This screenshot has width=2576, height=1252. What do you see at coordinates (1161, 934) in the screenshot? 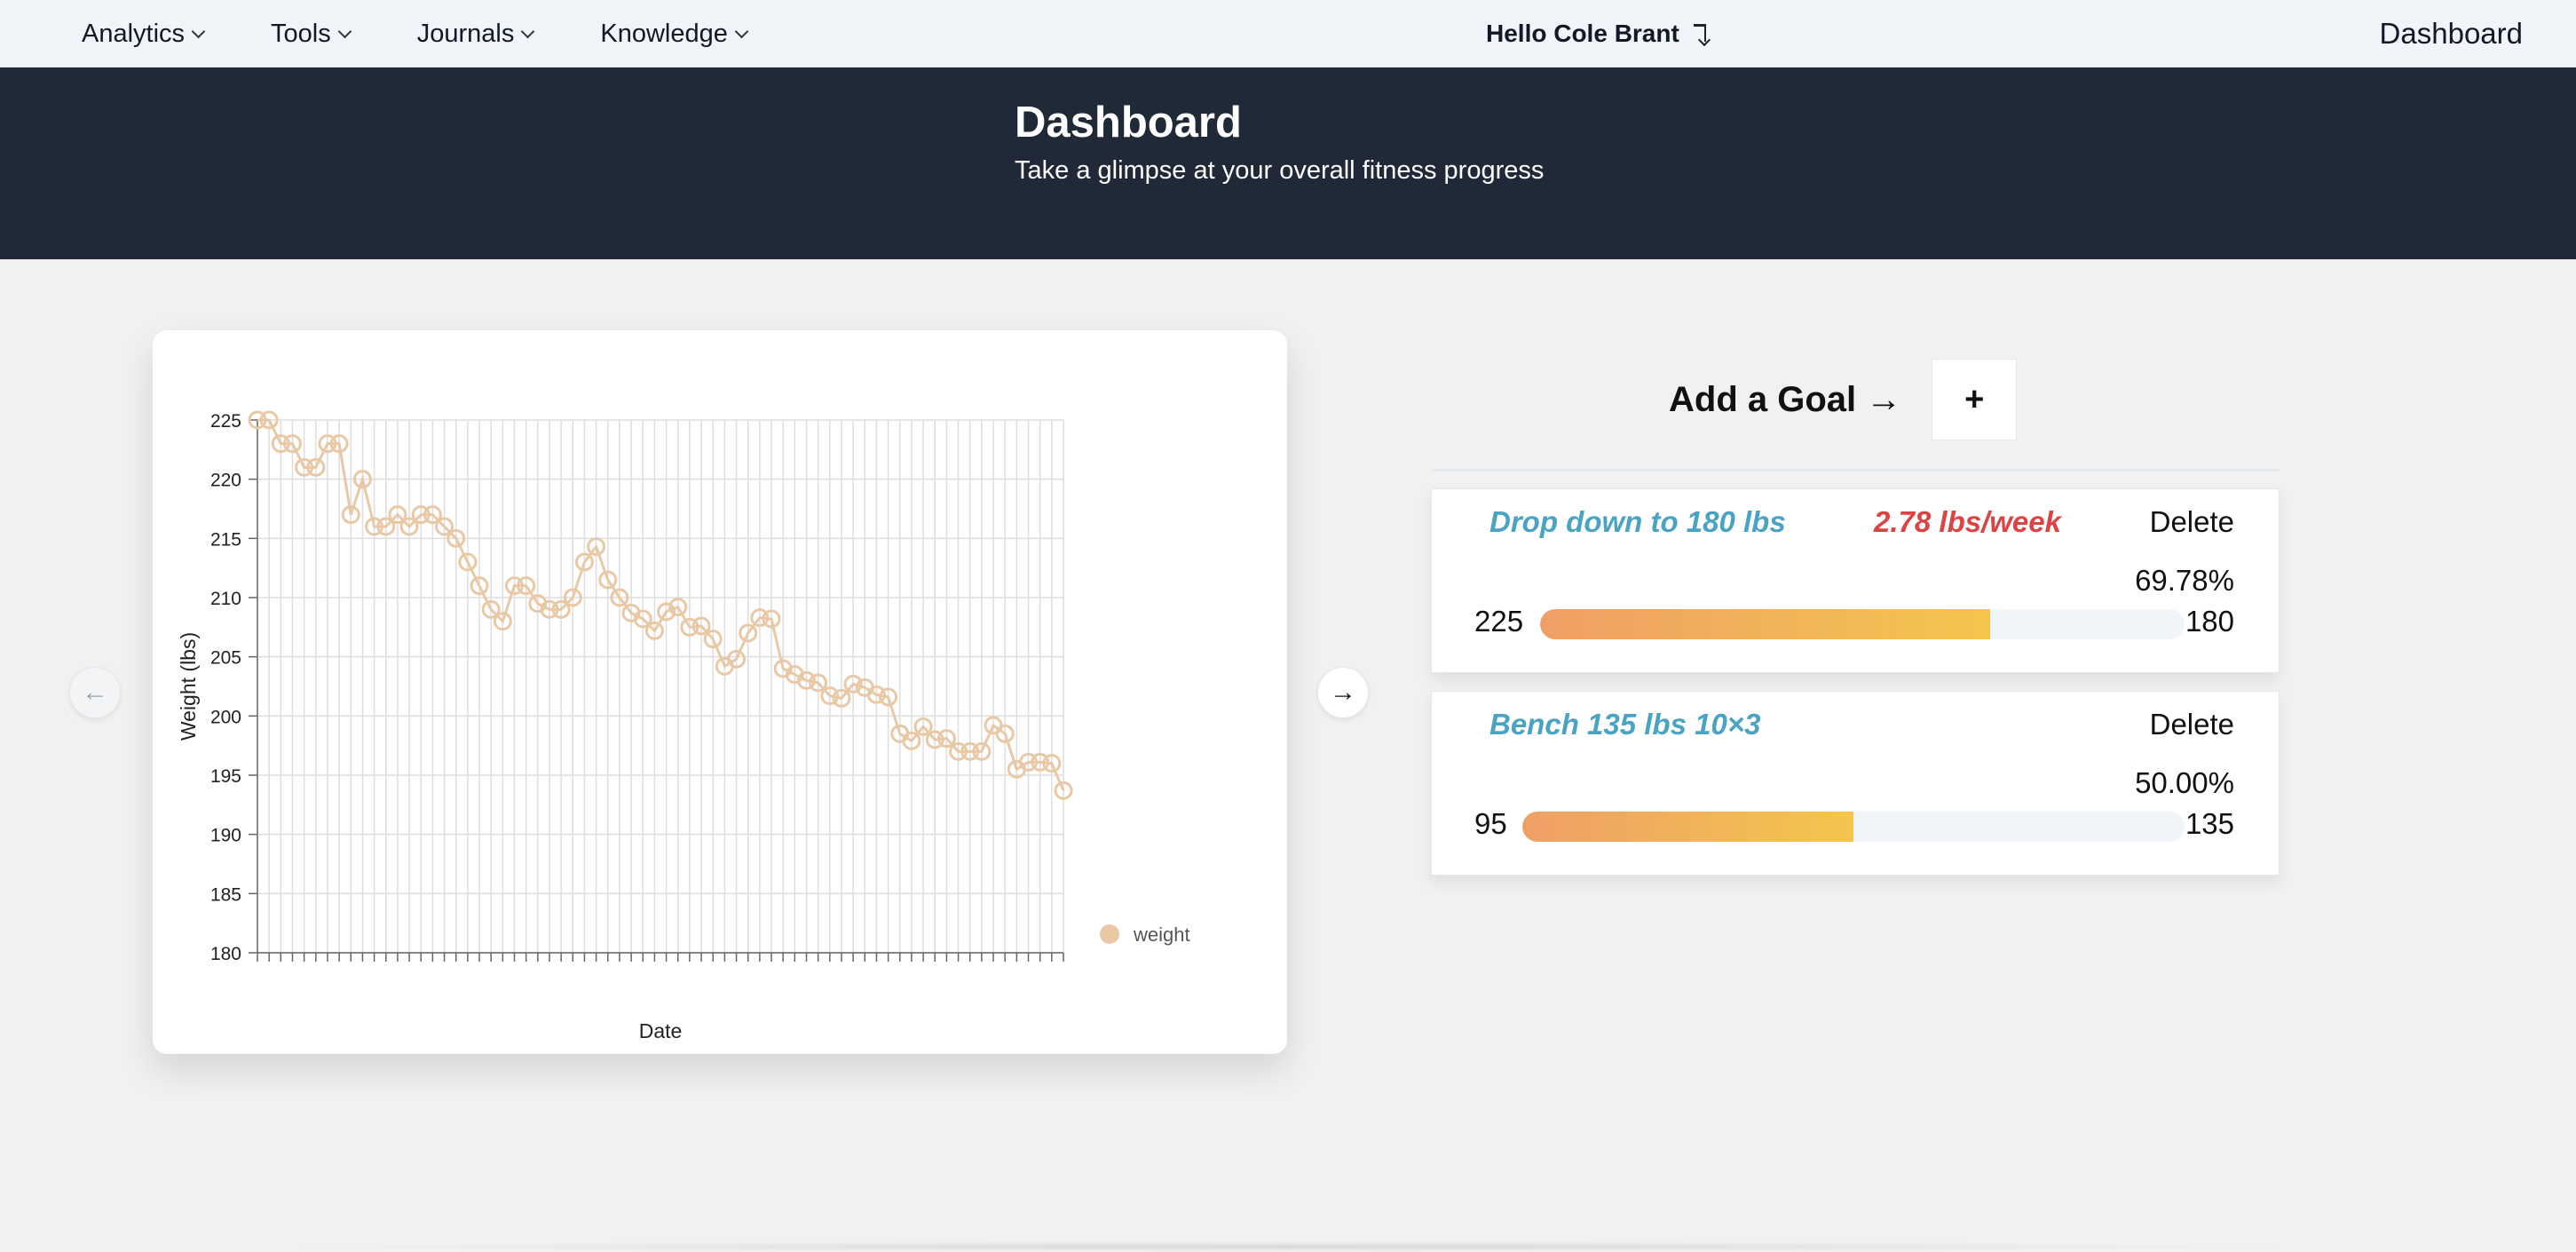
I see `legend-label: weight` at bounding box center [1161, 934].